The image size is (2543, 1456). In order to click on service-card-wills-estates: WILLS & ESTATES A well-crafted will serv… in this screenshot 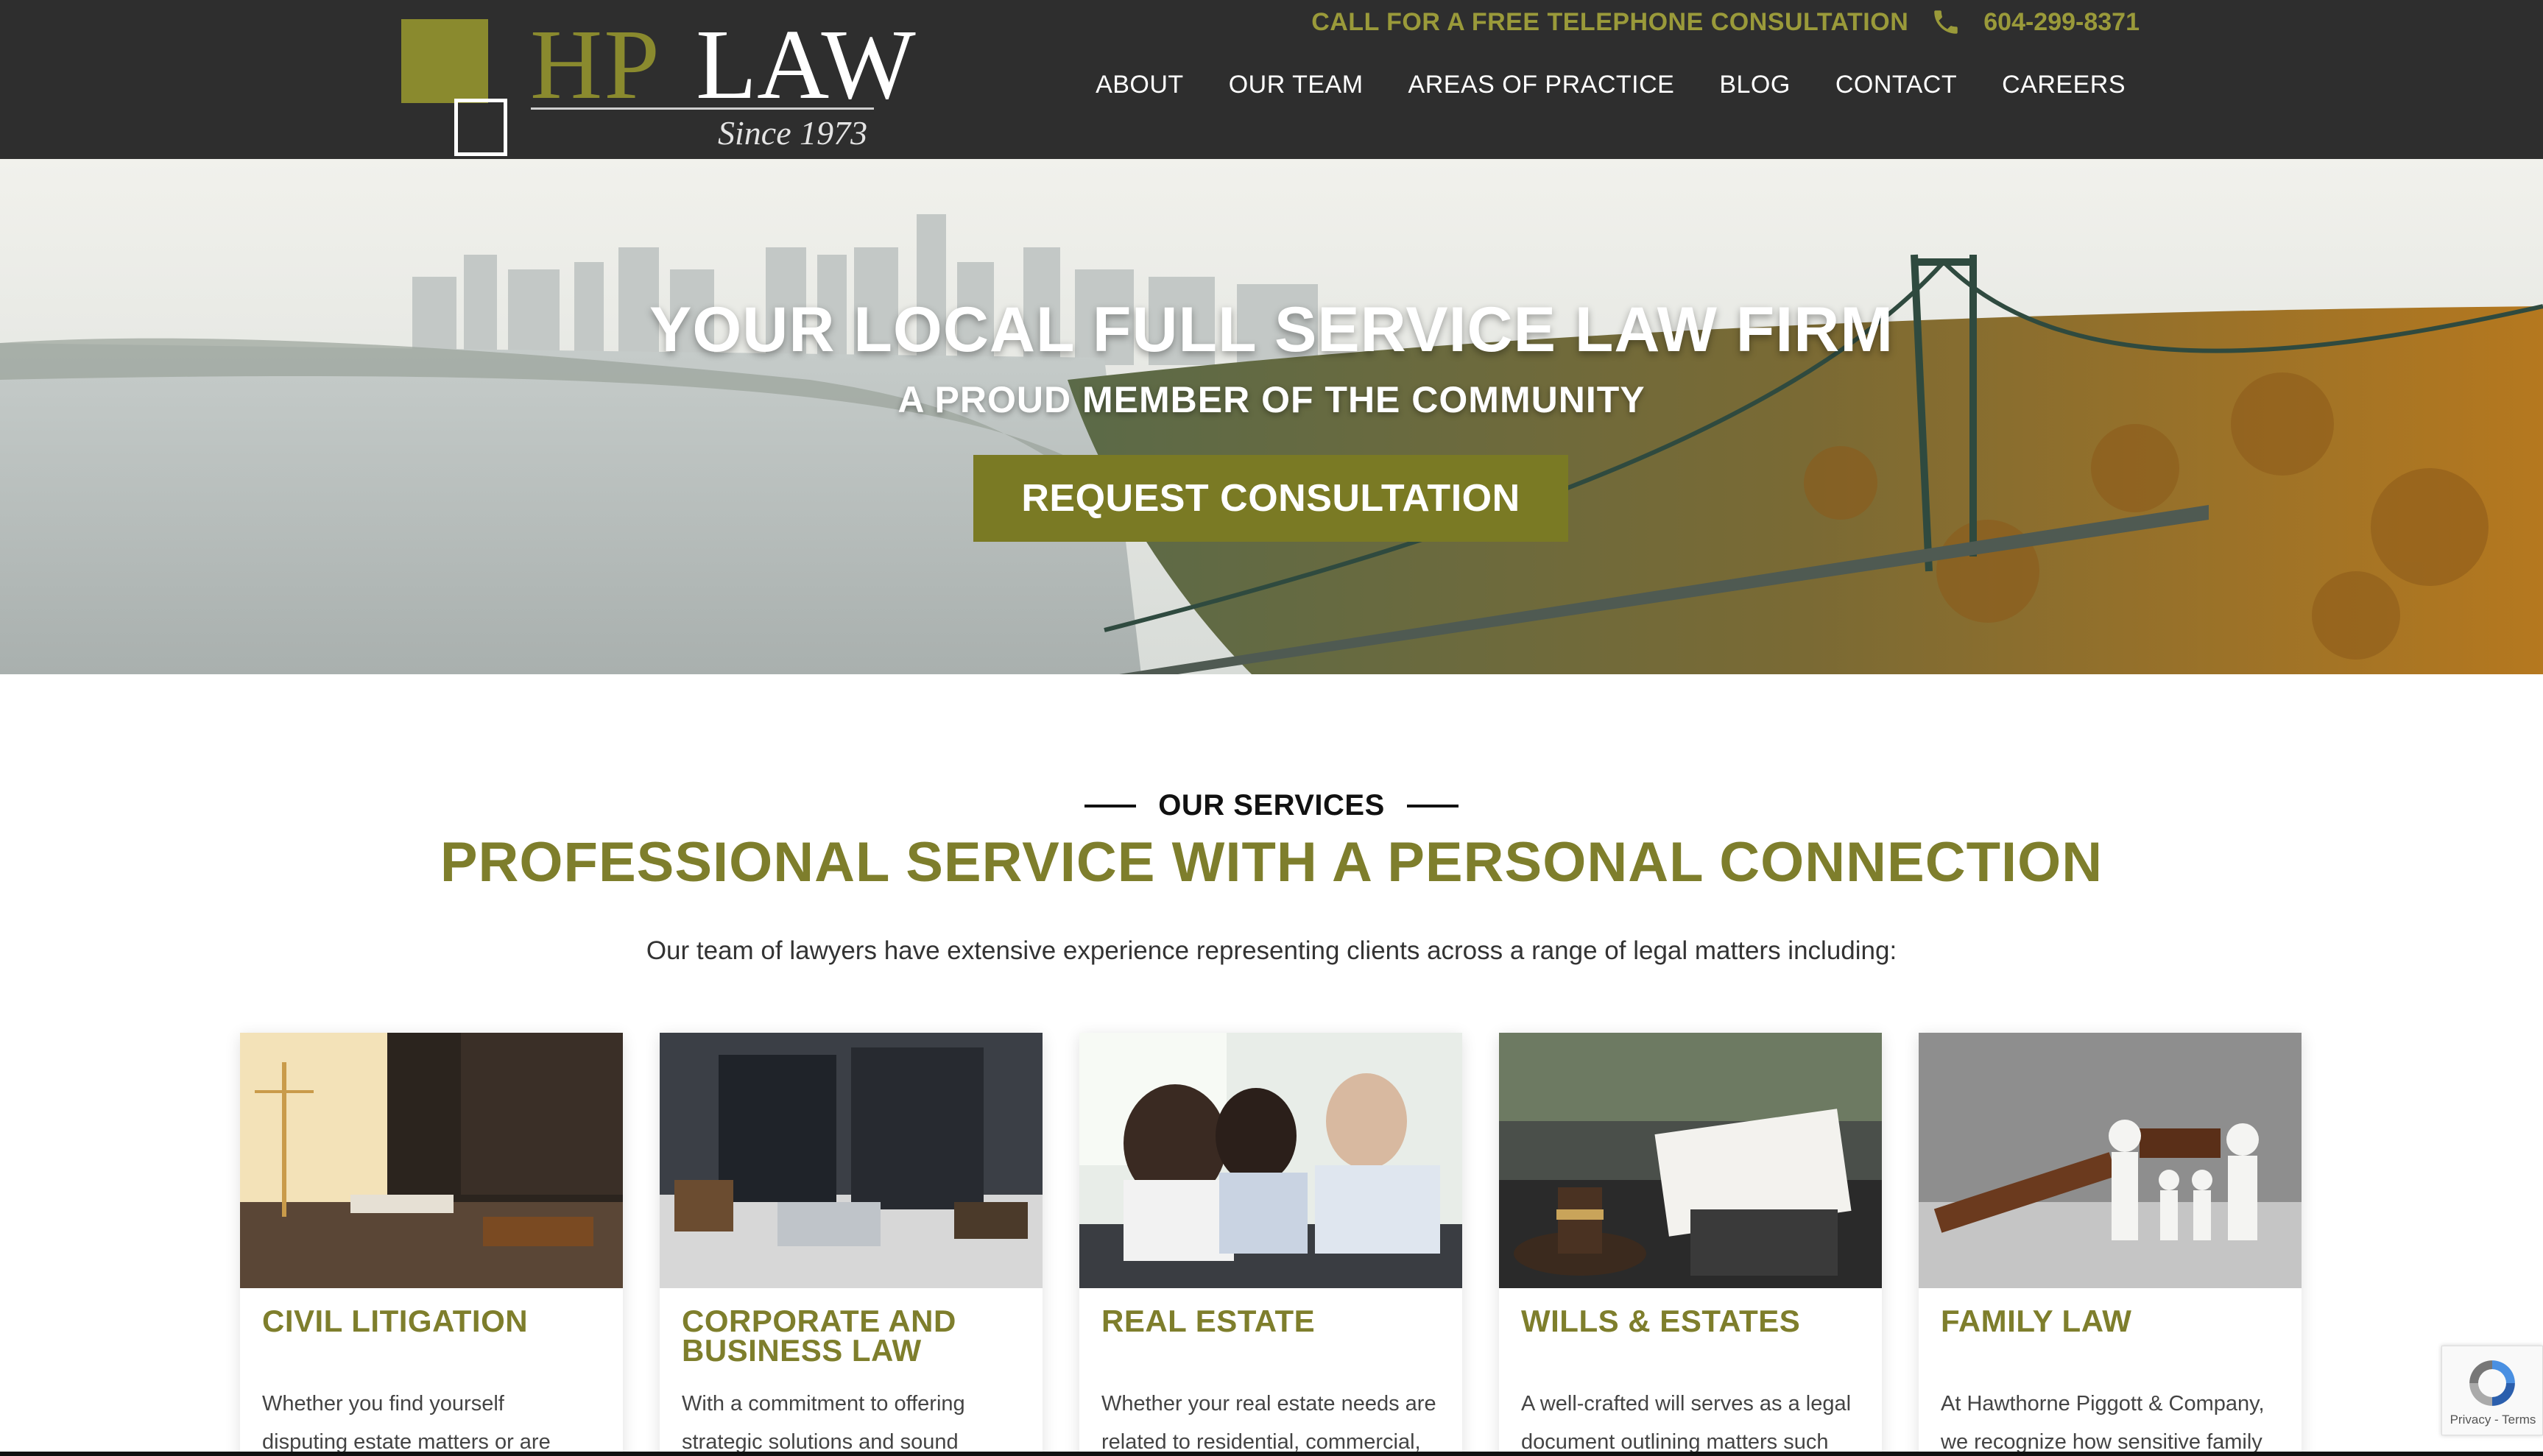, I will do `click(1691, 1244)`.